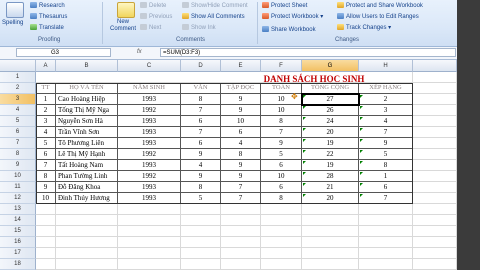  I want to click on row-header-1: 1, so click(18, 77).